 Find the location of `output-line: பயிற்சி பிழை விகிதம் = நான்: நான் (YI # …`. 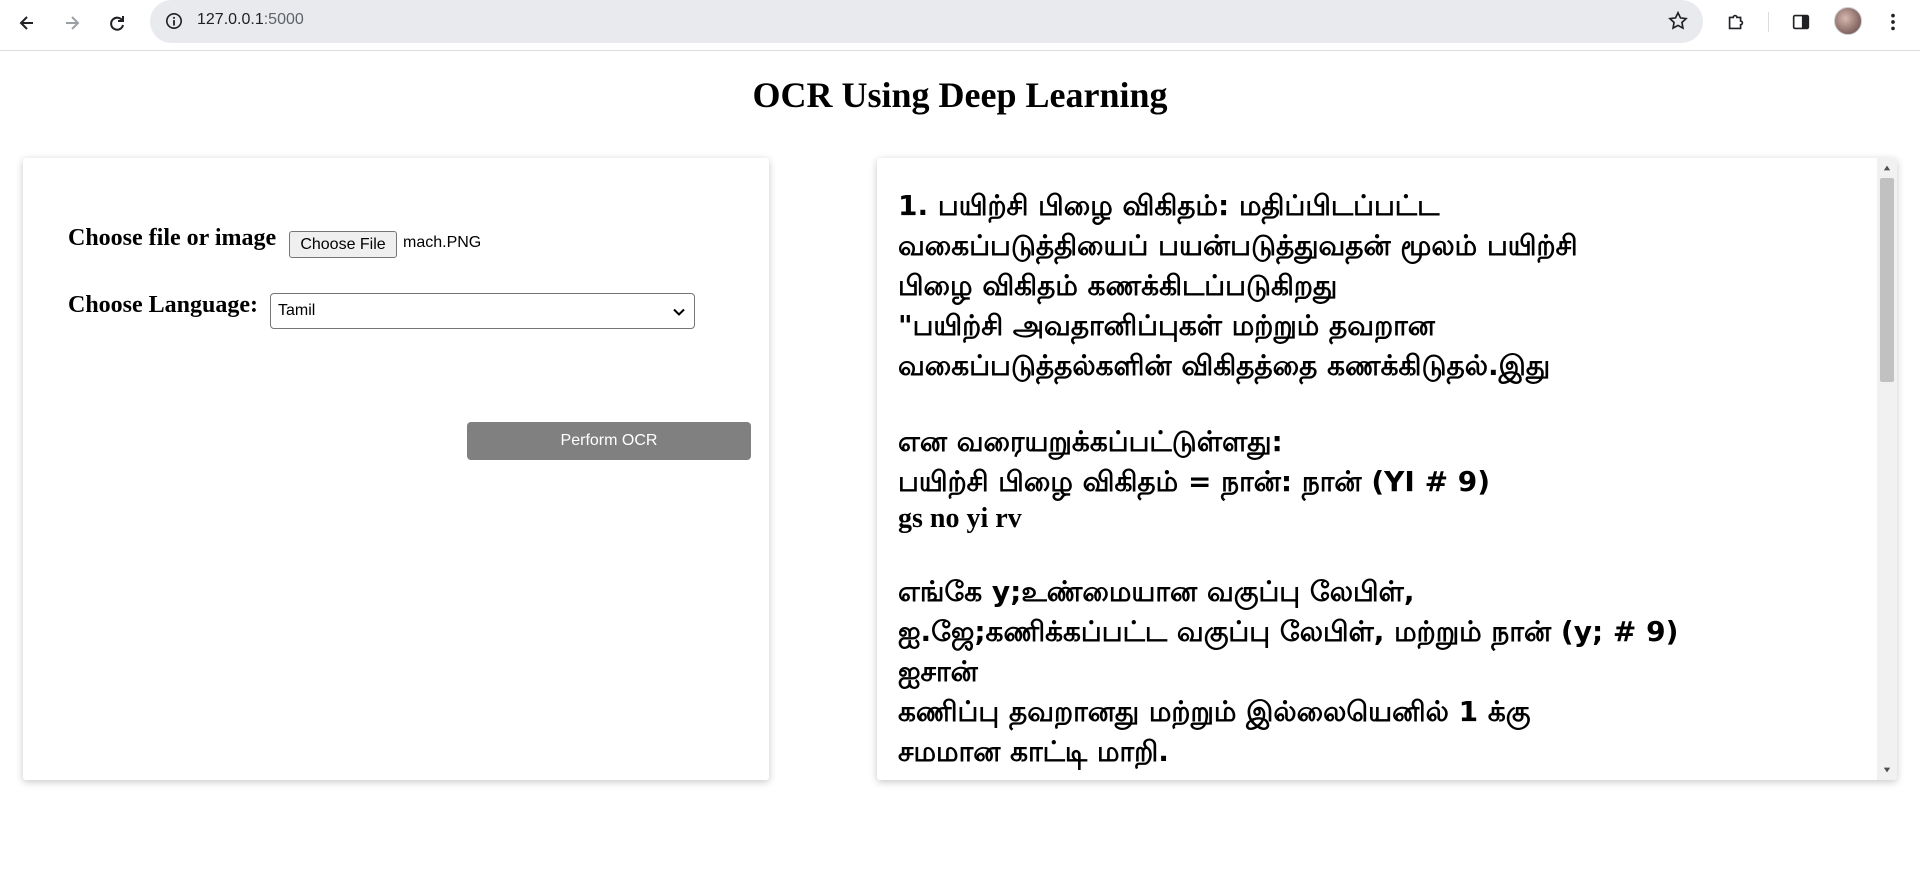

output-line: பயிற்சி பிழை விகிதம் = நான்: நான் (YI # … is located at coordinates (1194, 481).